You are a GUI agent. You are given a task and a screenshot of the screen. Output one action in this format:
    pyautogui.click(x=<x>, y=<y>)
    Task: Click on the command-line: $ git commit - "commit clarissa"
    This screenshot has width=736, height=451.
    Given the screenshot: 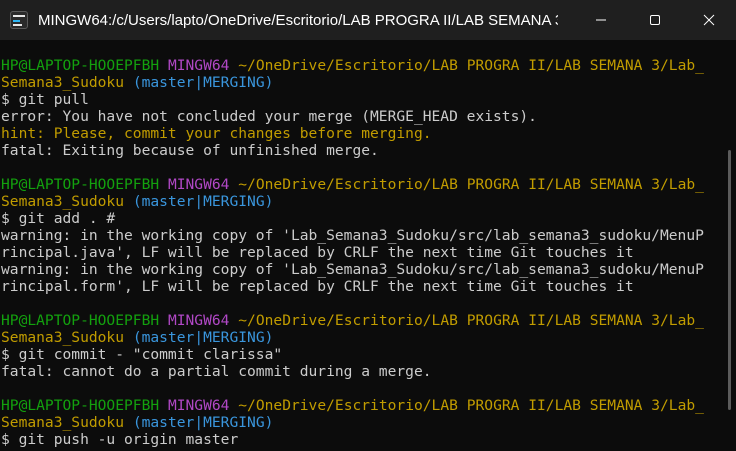 What is the action you would take?
    pyautogui.click(x=368, y=354)
    